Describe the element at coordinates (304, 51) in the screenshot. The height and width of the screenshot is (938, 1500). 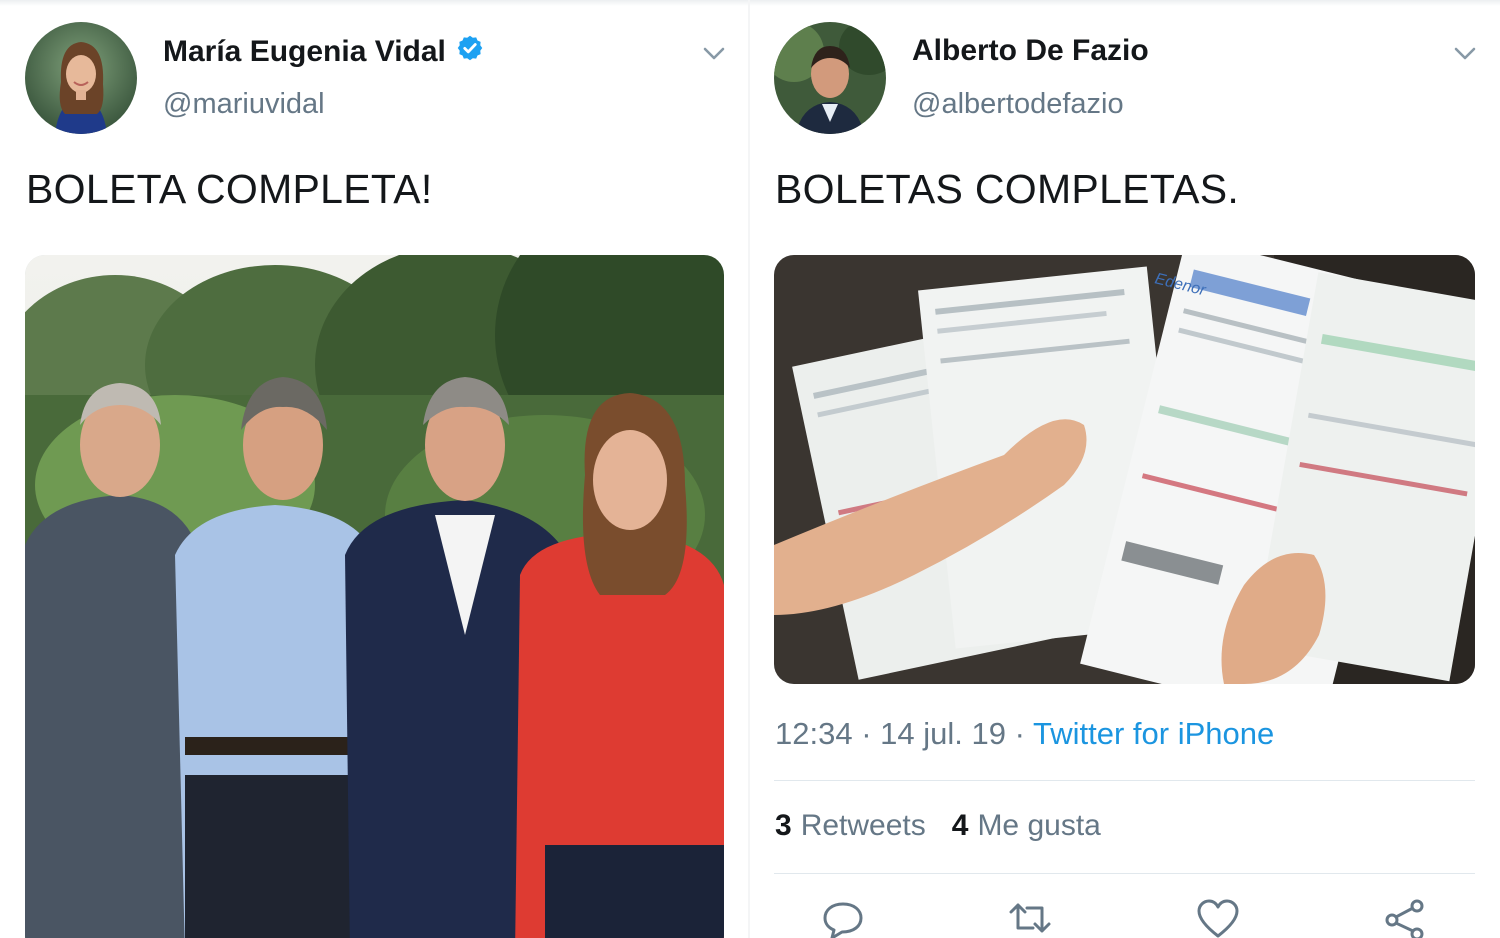
I see `display-name-text: María Eugenia Vidal` at that location.